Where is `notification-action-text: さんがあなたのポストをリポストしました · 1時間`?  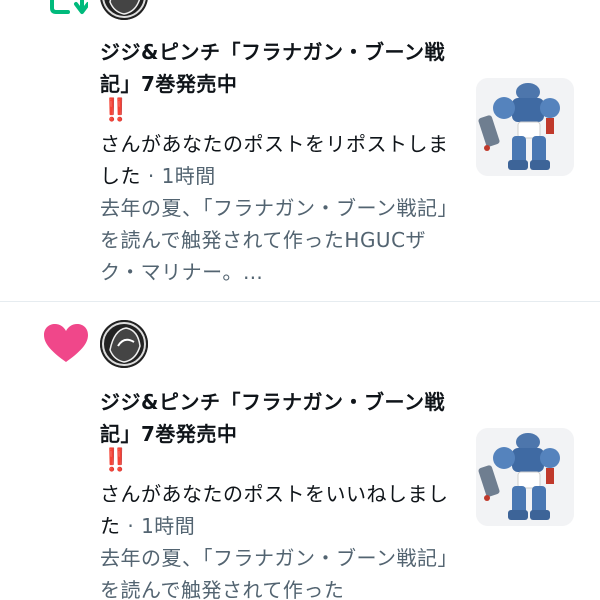 notification-action-text: さんがあなたのポストをリポストしました · 1時間 is located at coordinates (275, 160).